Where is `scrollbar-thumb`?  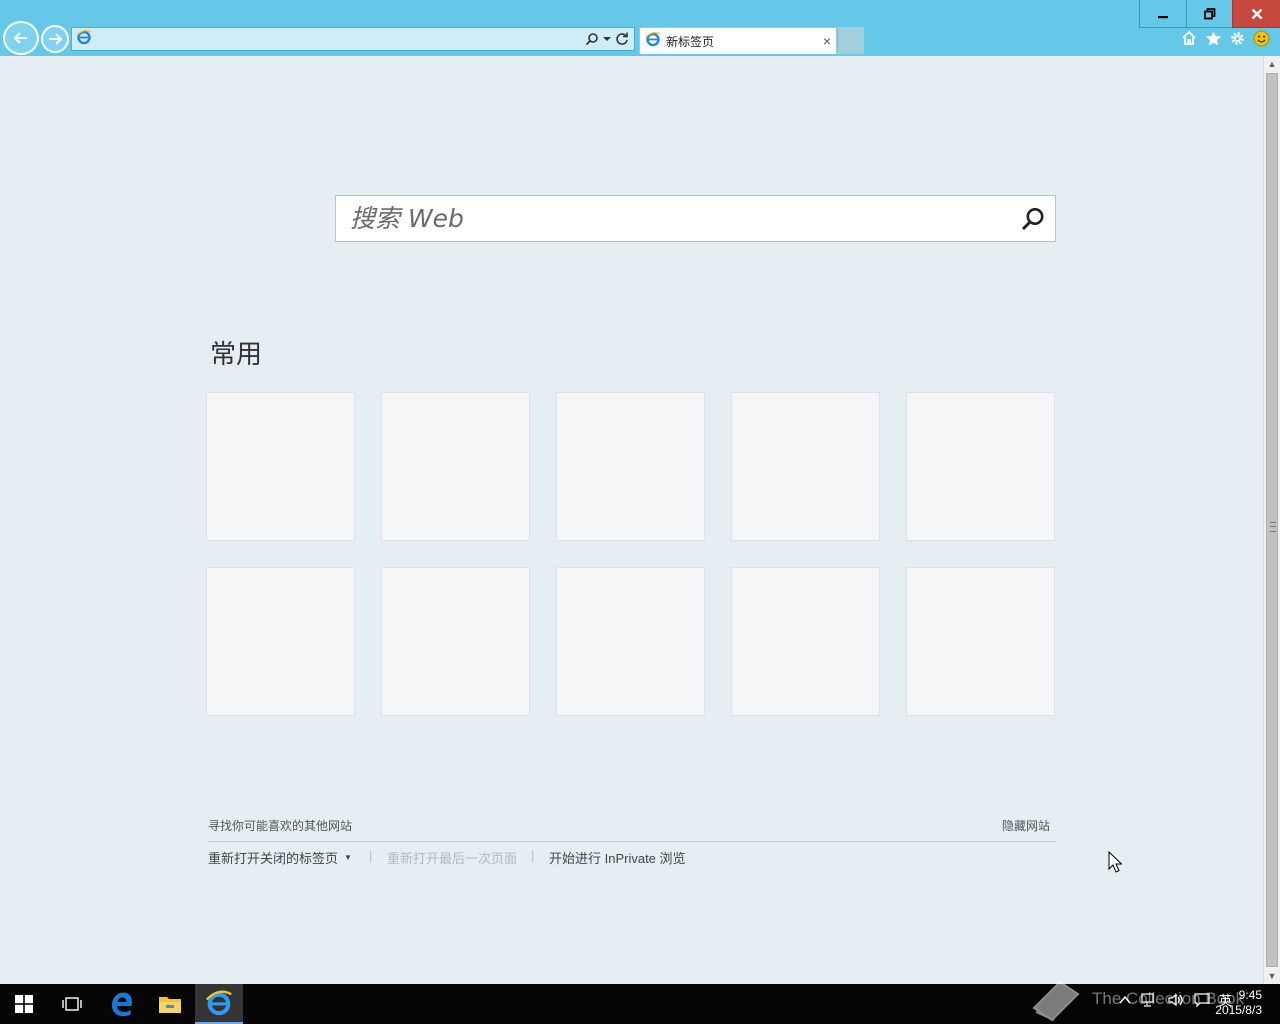 scrollbar-thumb is located at coordinates (1272, 520).